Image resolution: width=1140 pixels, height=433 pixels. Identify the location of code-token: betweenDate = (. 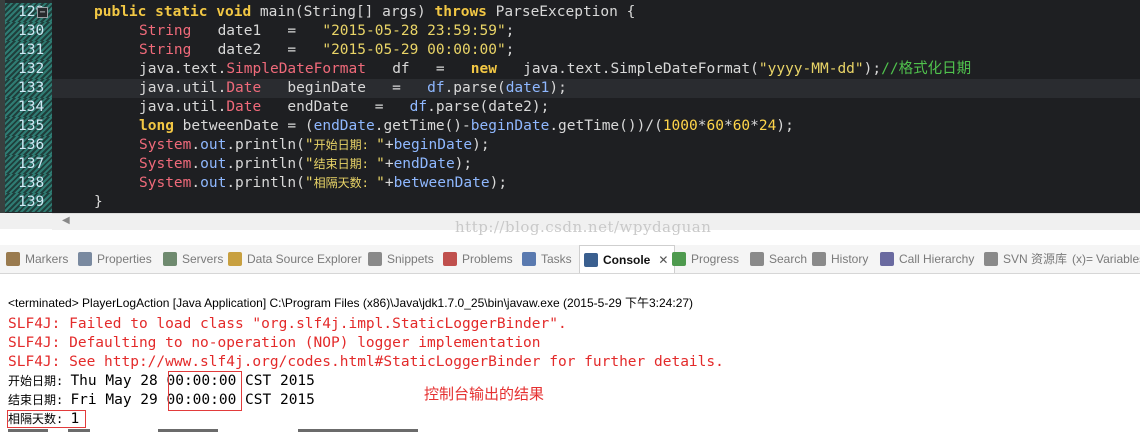
(243, 126).